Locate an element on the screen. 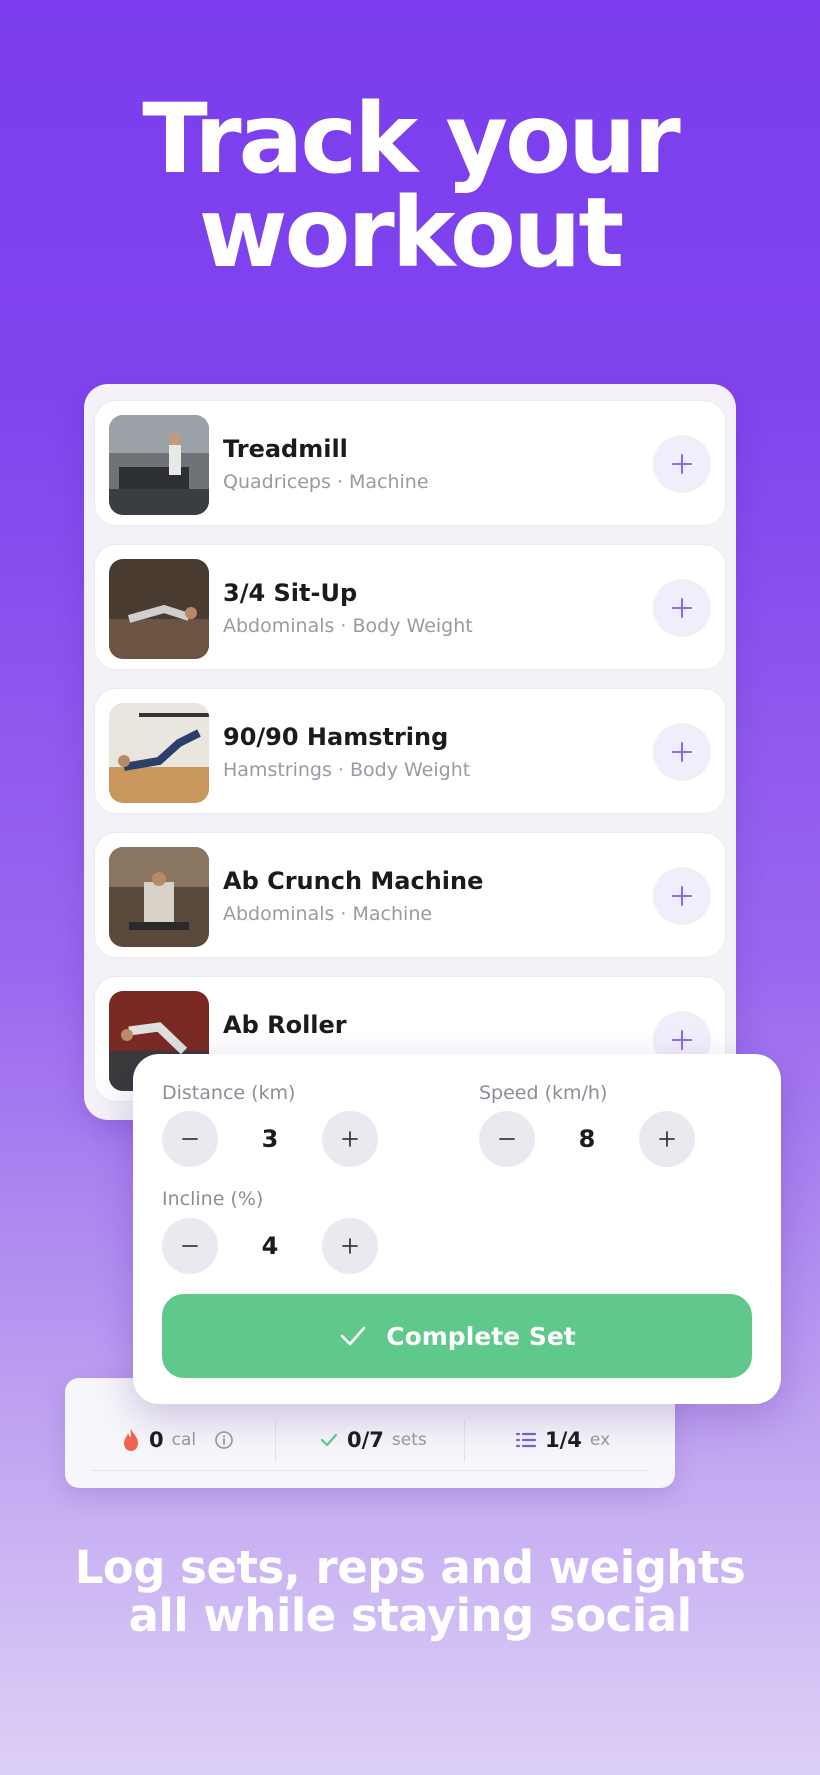  exercise-row: 3/4 Sit-Up Abdominals · Body Weight is located at coordinates (410, 607).